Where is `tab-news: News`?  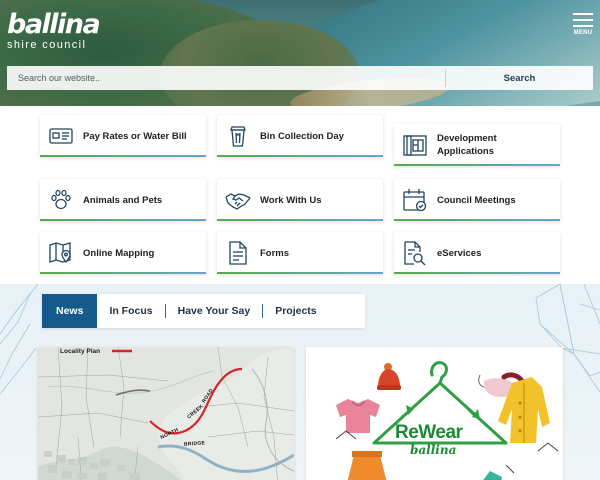 tab-news: News is located at coordinates (70, 311).